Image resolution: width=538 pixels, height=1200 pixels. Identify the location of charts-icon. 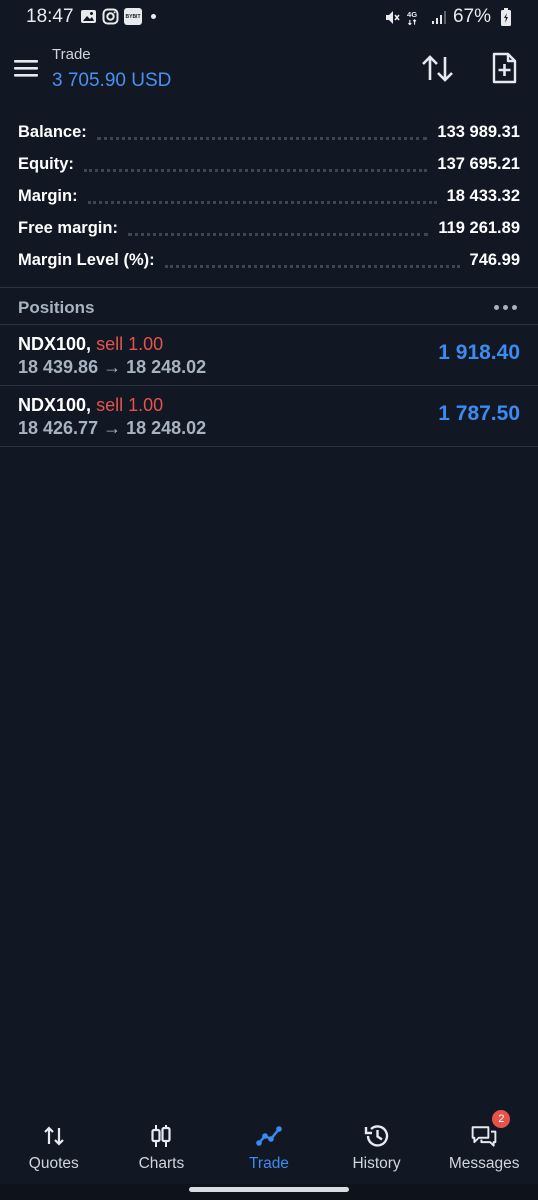
(161, 1136).